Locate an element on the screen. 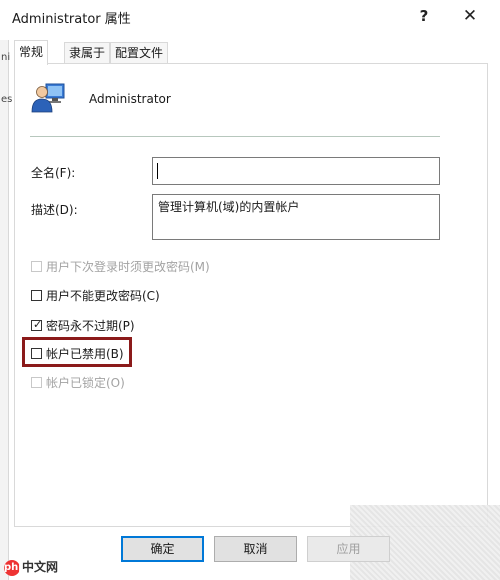 The image size is (500, 580). checkbox-password-never-expires: ✓ 密码永不过期(P) is located at coordinates (83, 325).